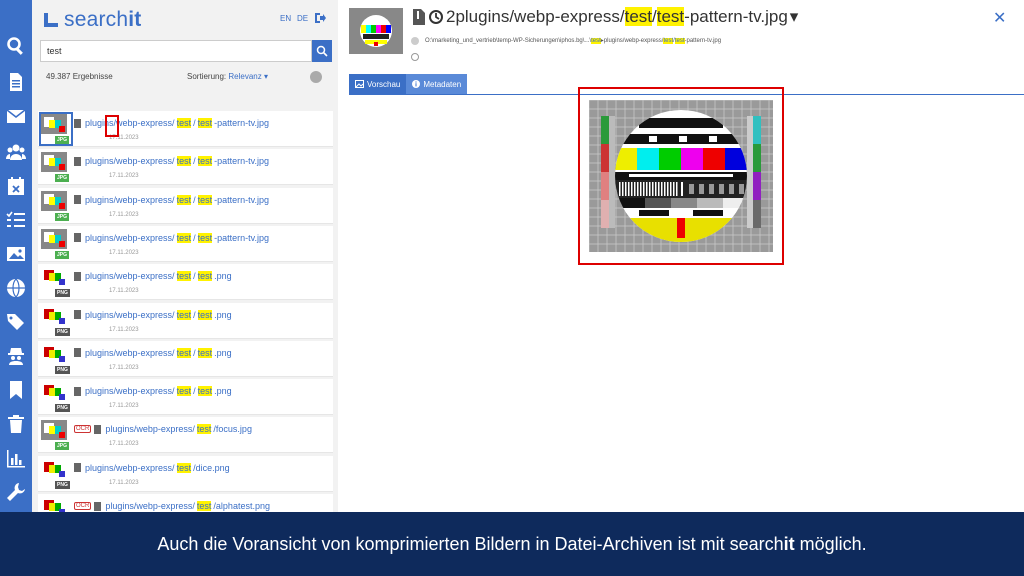 The image size is (1024, 576). What do you see at coordinates (16, 82) in the screenshot?
I see `document-icon` at bounding box center [16, 82].